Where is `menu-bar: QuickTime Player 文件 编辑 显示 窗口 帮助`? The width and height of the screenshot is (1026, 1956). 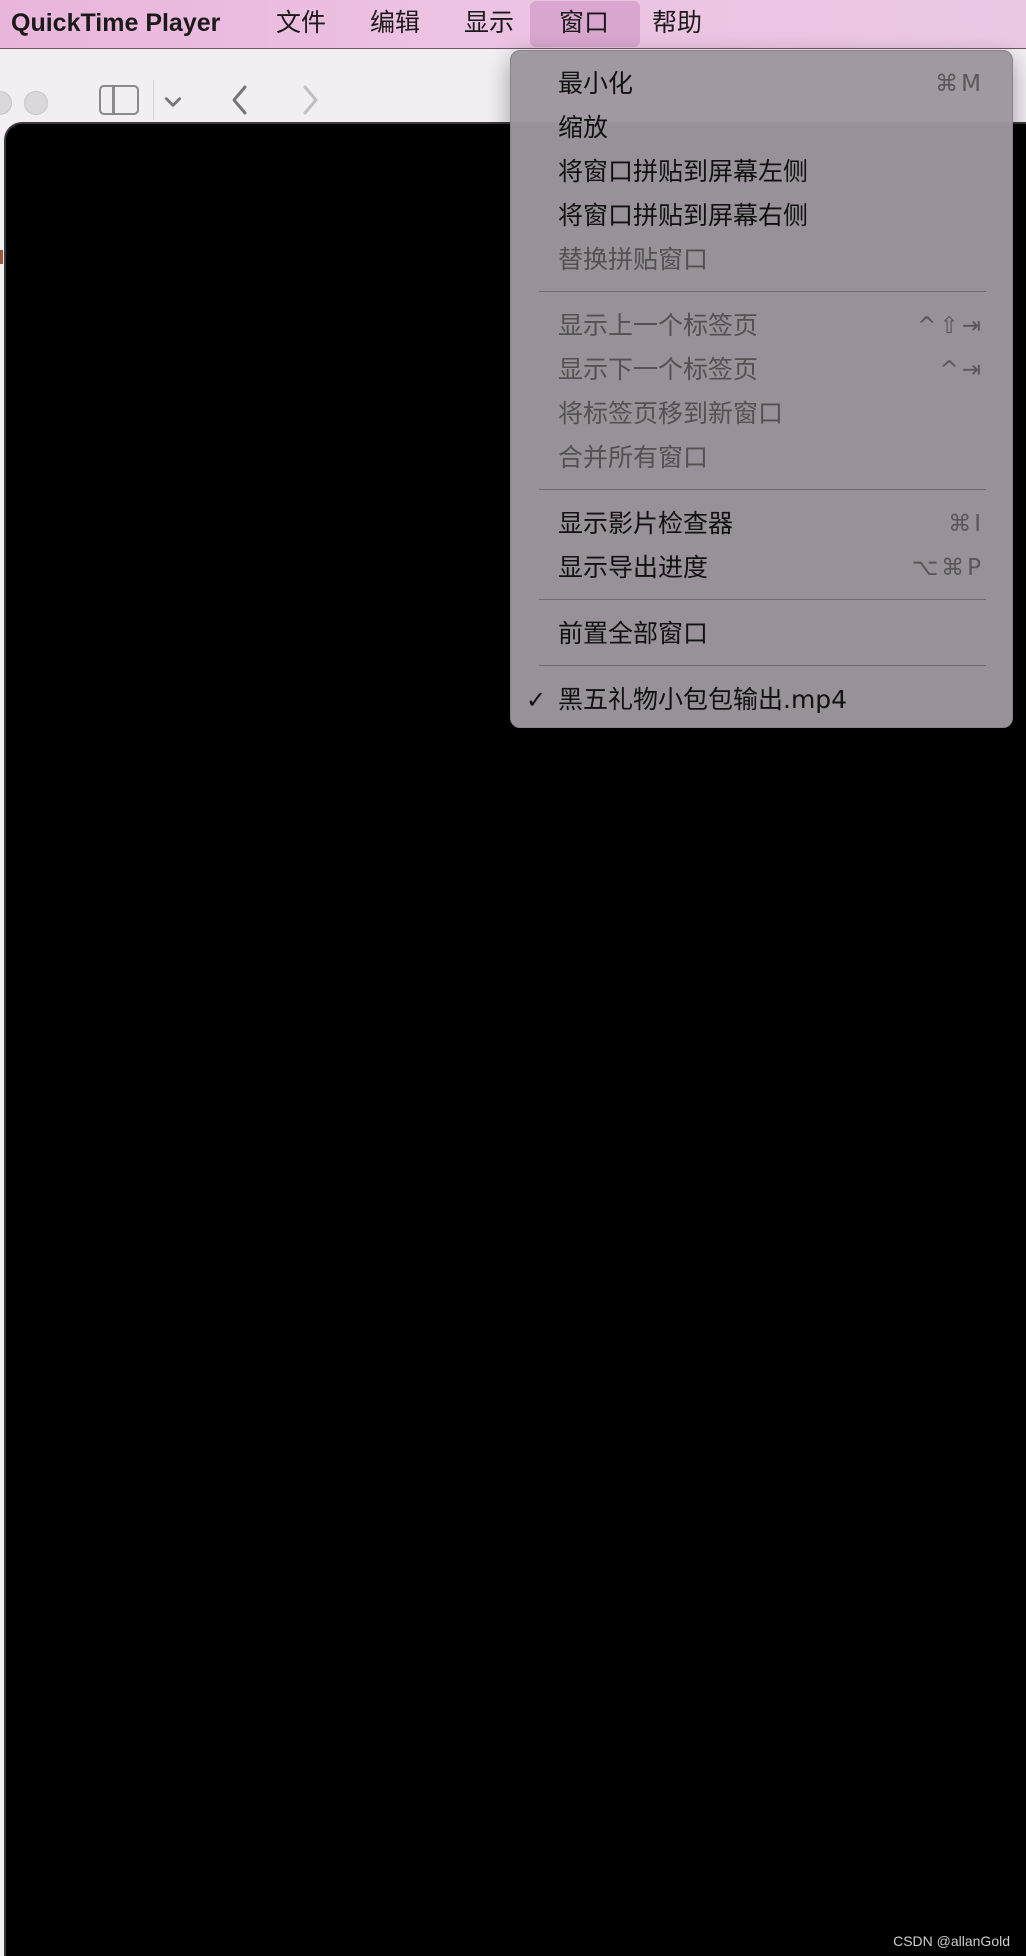 menu-bar: QuickTime Player 文件 编辑 显示 窗口 帮助 is located at coordinates (513, 24).